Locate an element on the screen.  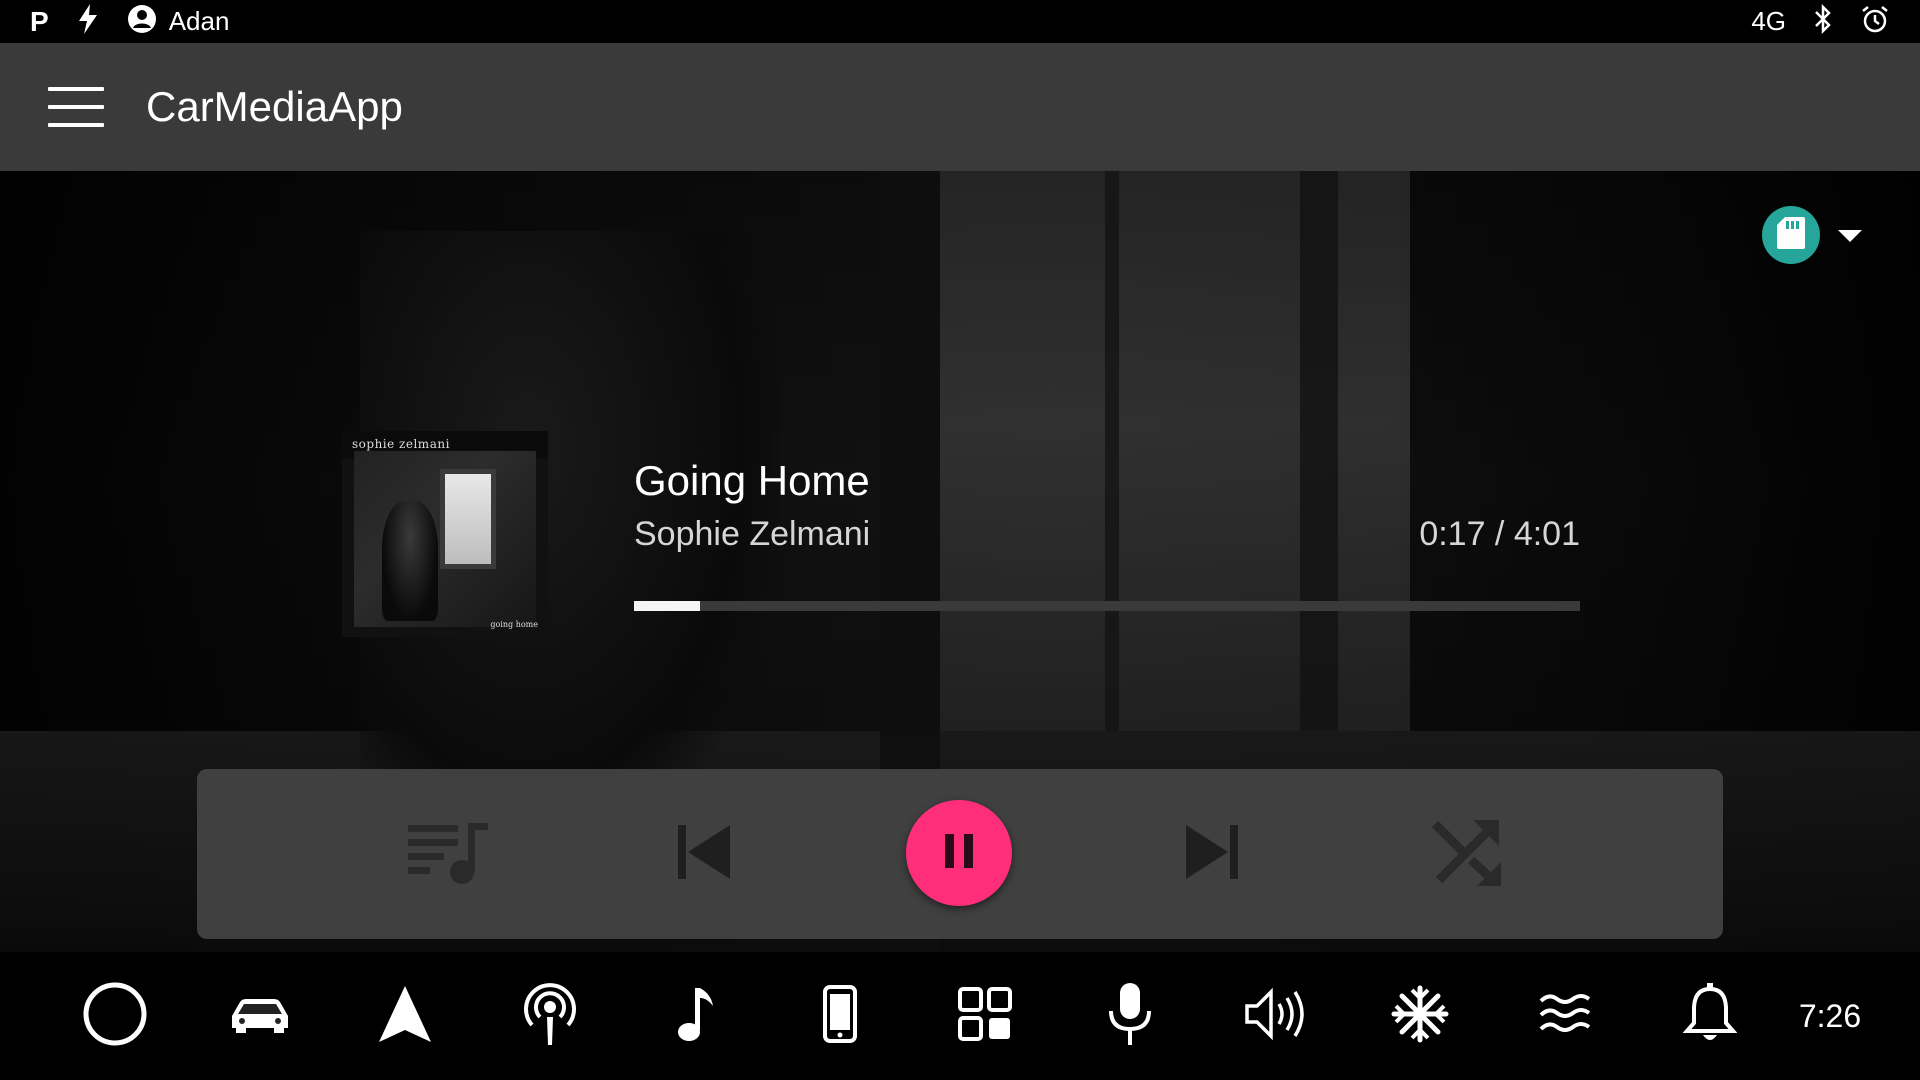
nav-climate-fan is located at coordinates (1420, 1016).